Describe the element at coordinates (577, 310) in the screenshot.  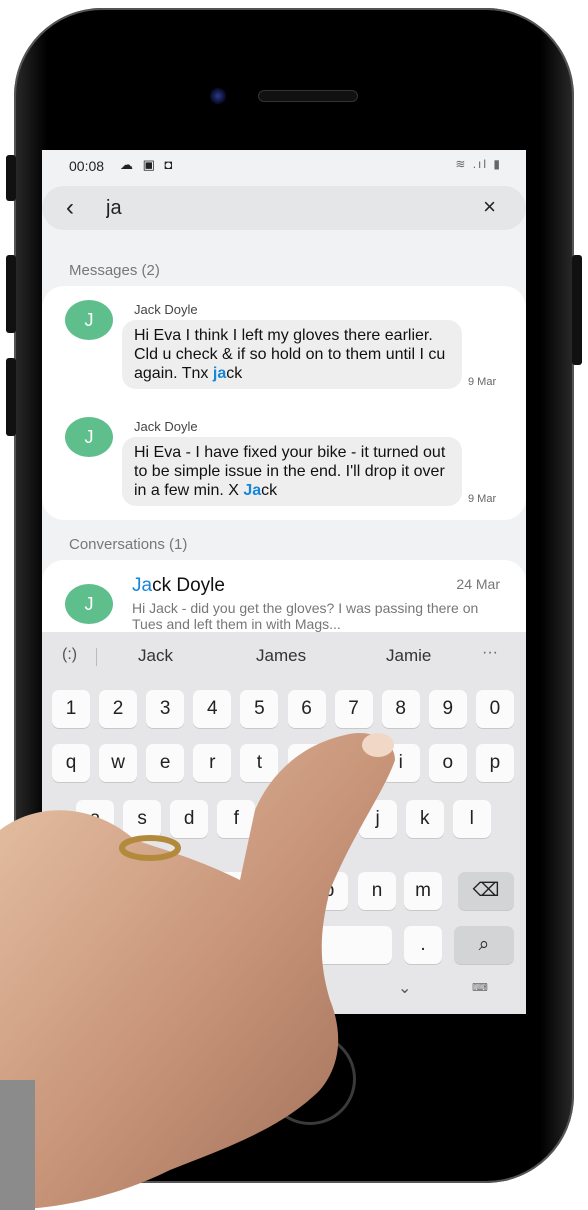
I see `power-button` at that location.